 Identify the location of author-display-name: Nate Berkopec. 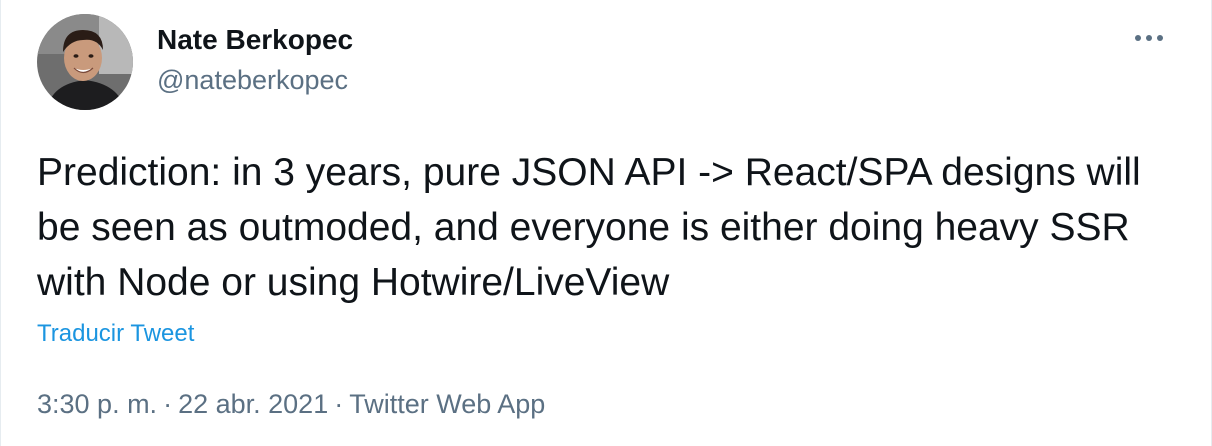
(255, 40).